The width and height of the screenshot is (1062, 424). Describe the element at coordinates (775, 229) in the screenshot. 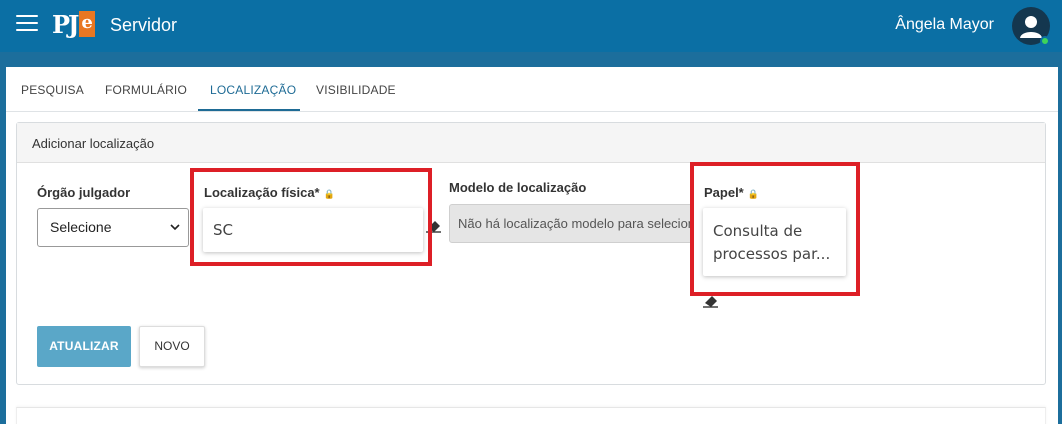

I see `highlight-box-papel` at that location.